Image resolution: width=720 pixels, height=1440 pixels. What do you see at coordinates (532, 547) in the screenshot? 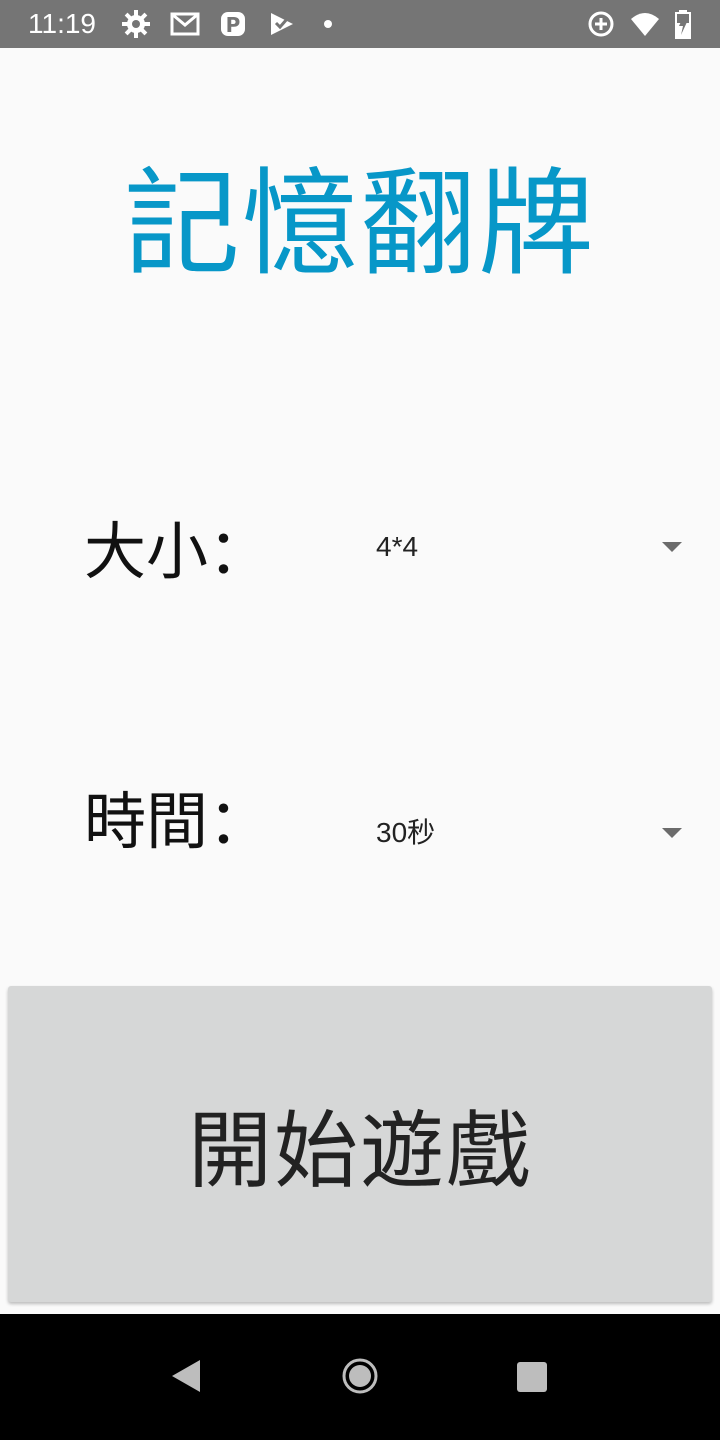
I see `size-spinner: 4*4` at bounding box center [532, 547].